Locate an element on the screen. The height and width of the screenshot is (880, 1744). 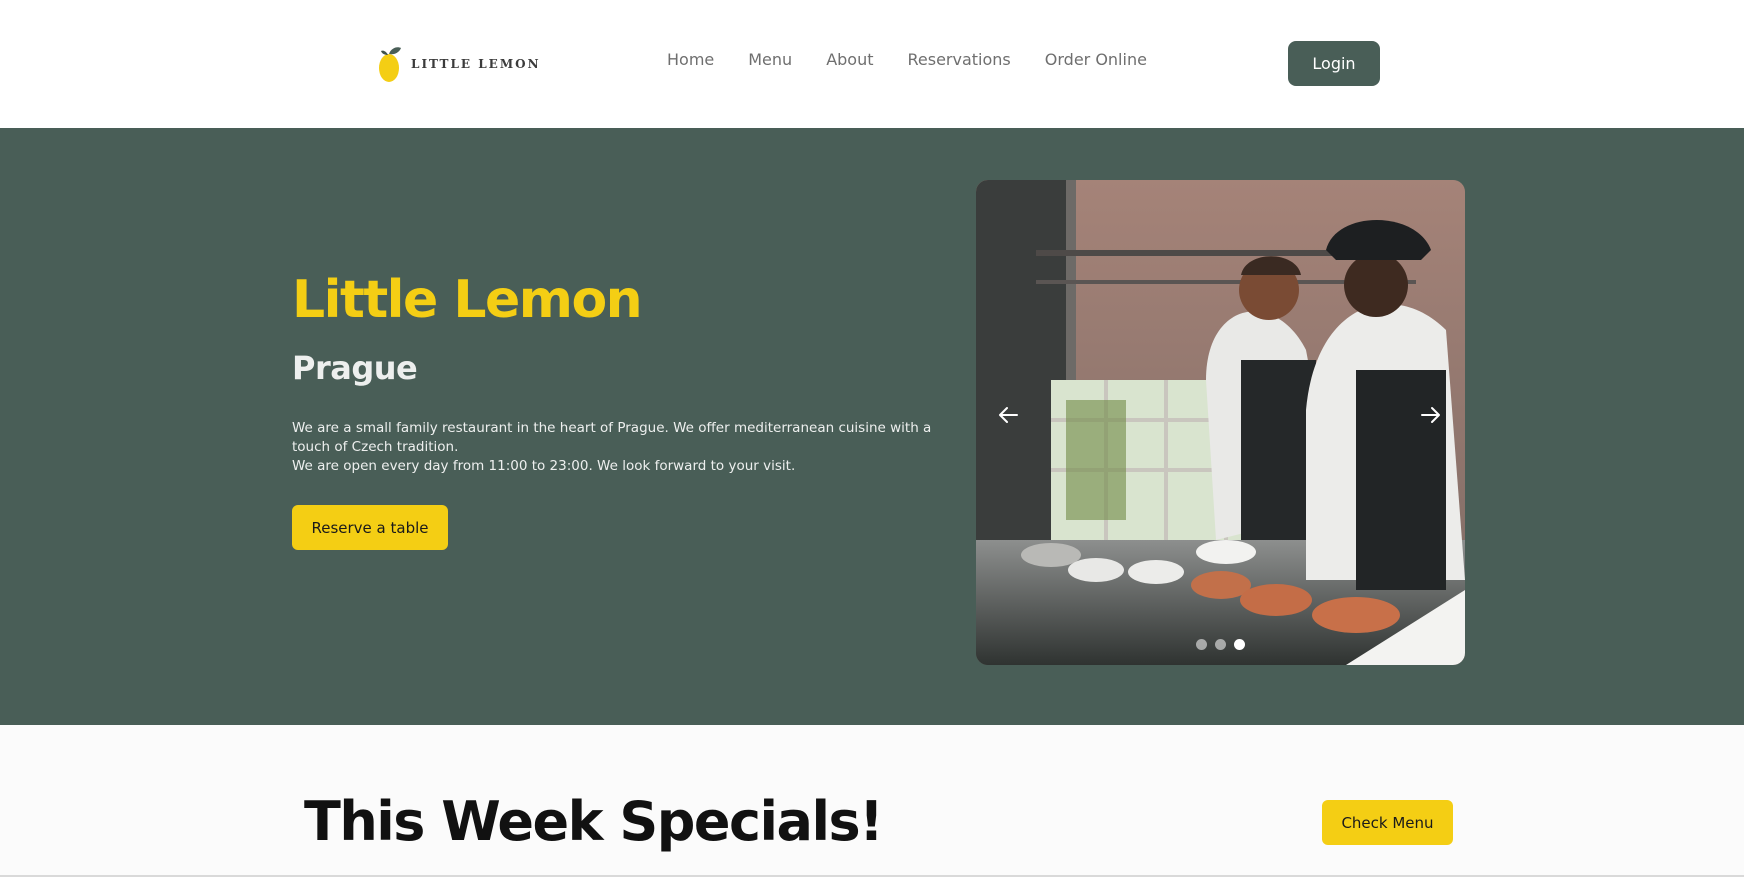
hero-title: Little Lemon is located at coordinates (467, 300).